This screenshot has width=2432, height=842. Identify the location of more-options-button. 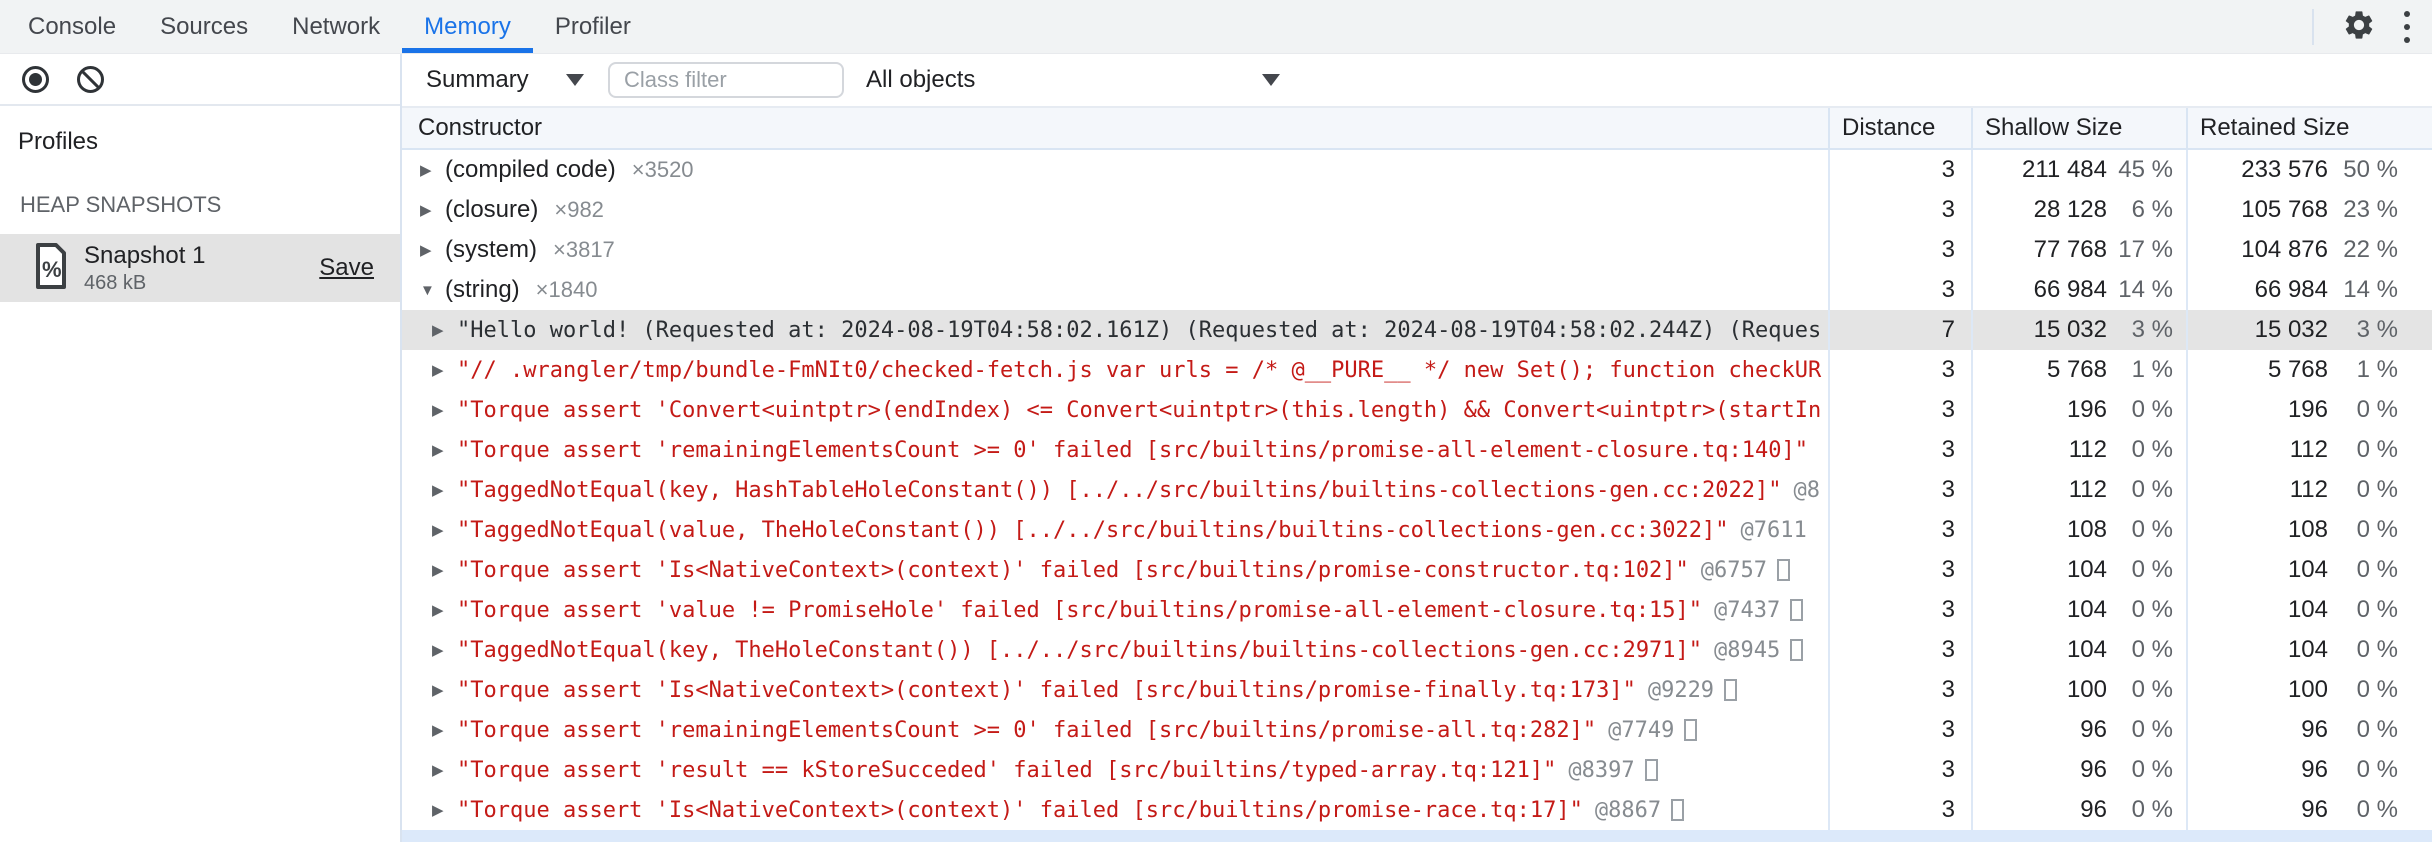
(2407, 26).